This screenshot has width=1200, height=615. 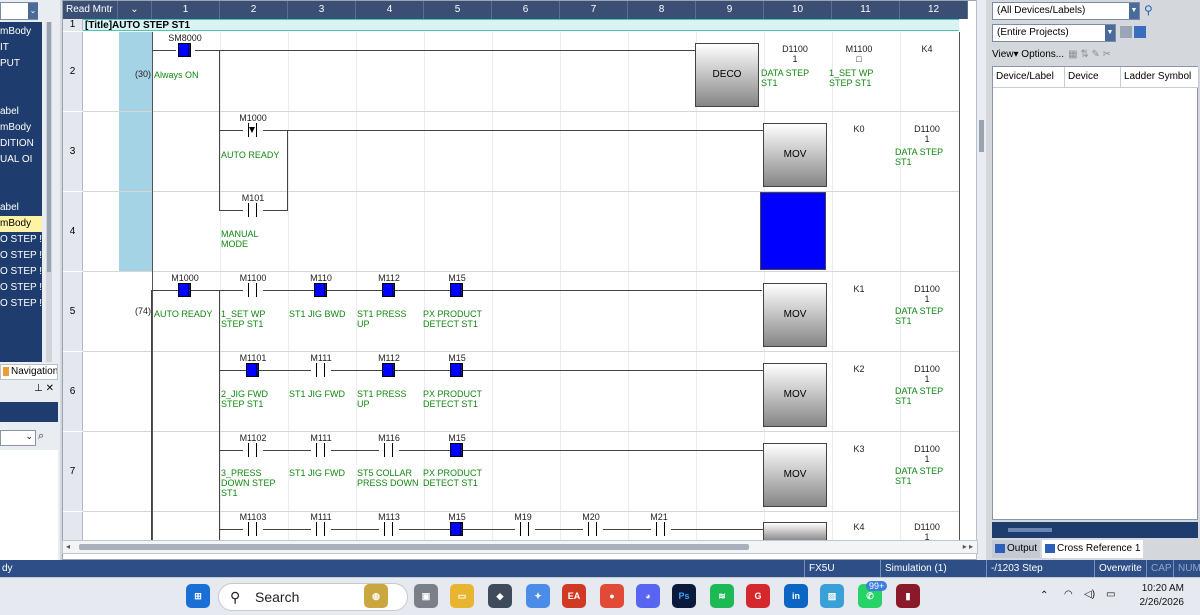 What do you see at coordinates (538, 596) in the screenshot?
I see `copilot-icon: ✦` at bounding box center [538, 596].